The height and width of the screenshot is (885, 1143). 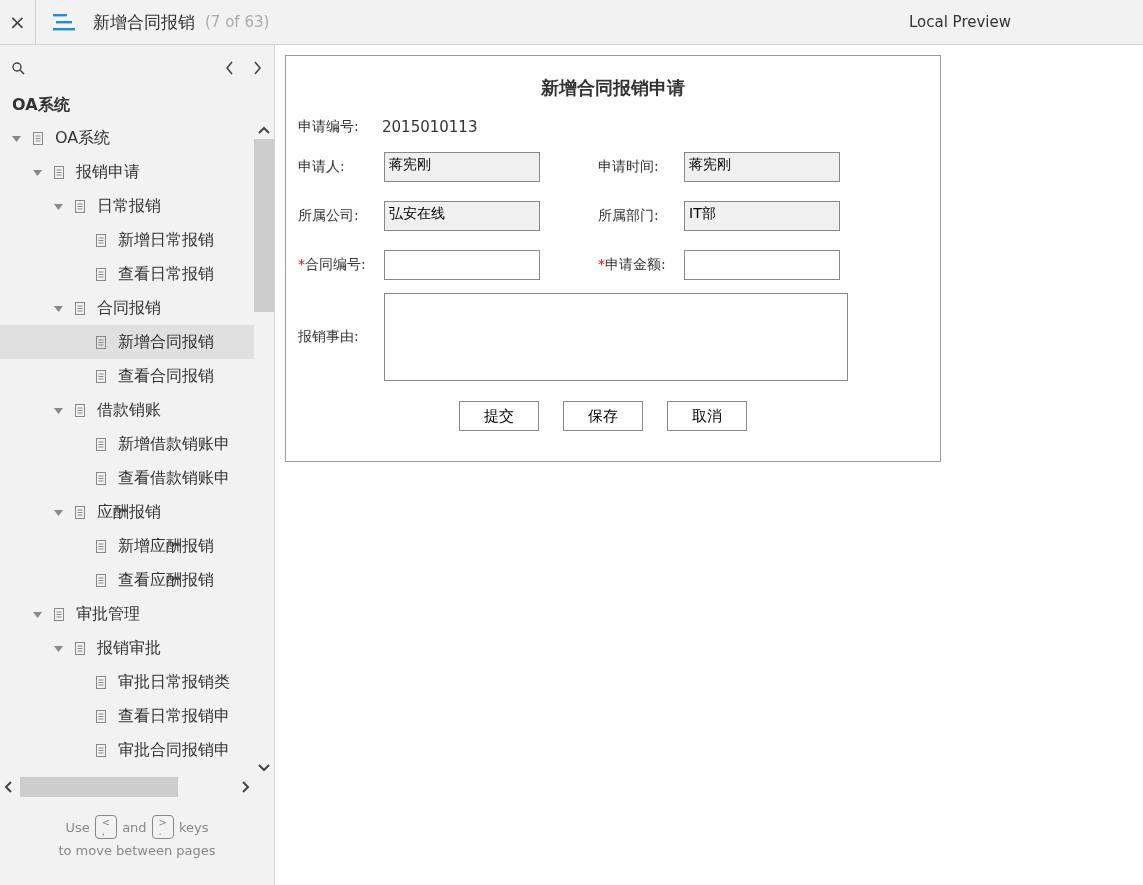 I want to click on tree-item: 应酬报销, so click(x=127, y=512).